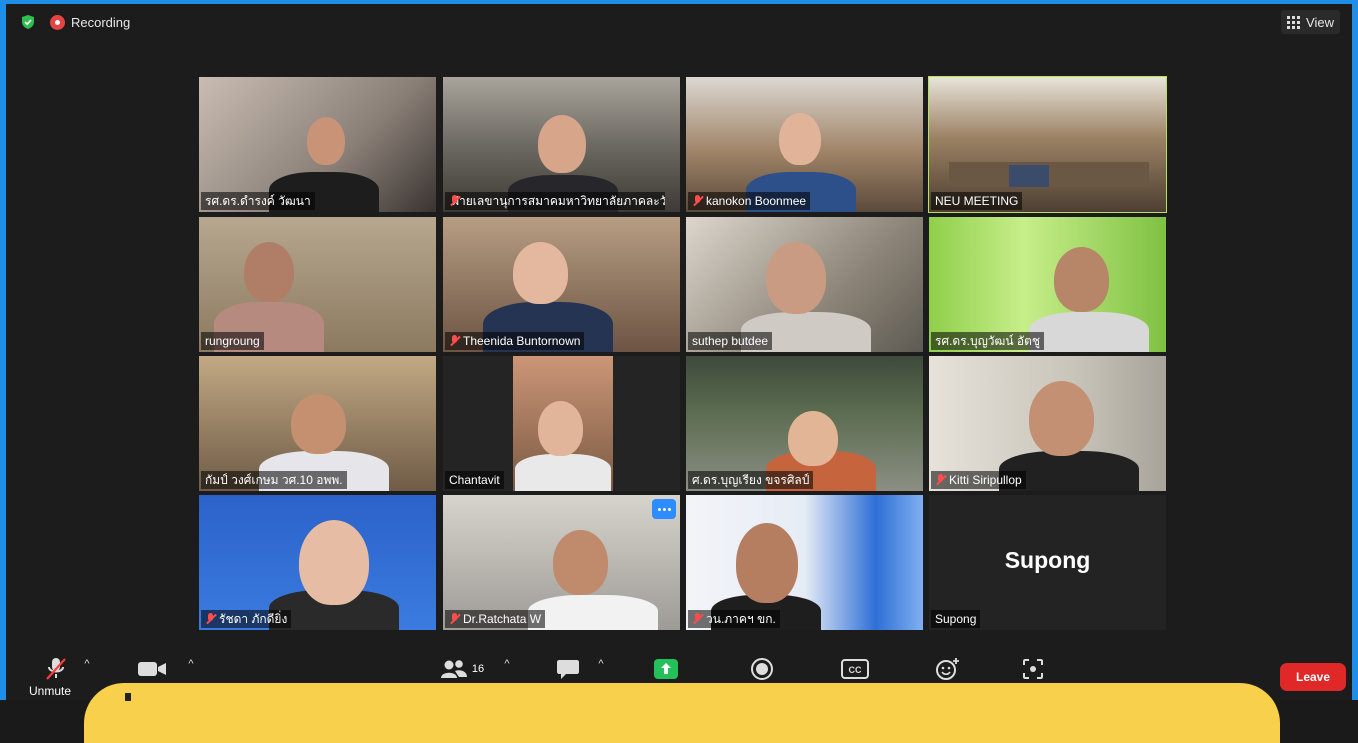  What do you see at coordinates (977, 201) in the screenshot?
I see `participant-name-label: NEU MEETING` at bounding box center [977, 201].